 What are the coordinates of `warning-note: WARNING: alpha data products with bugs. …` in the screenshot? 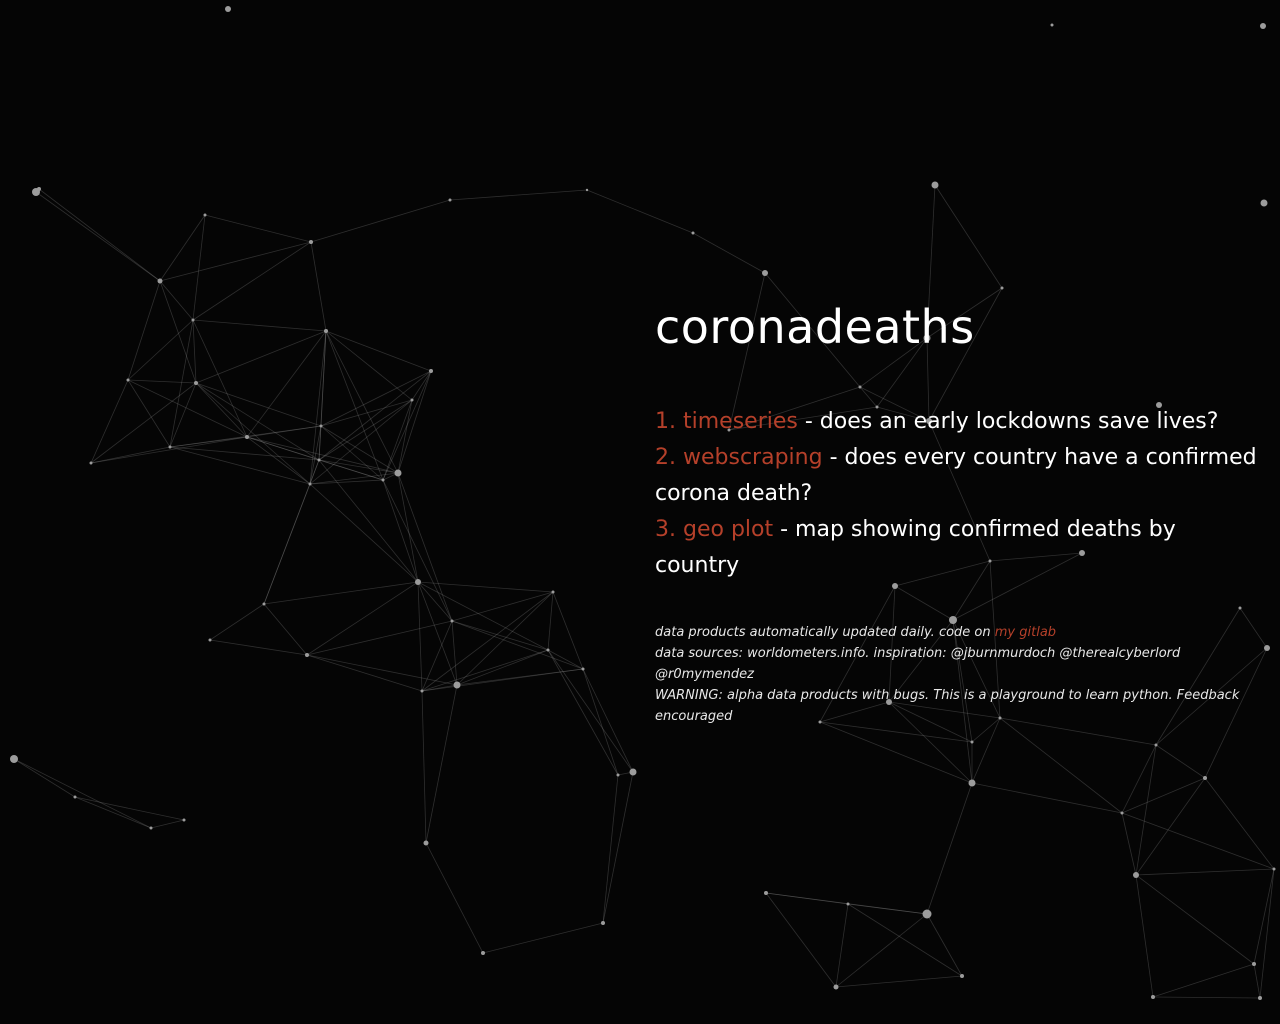 It's located at (947, 706).